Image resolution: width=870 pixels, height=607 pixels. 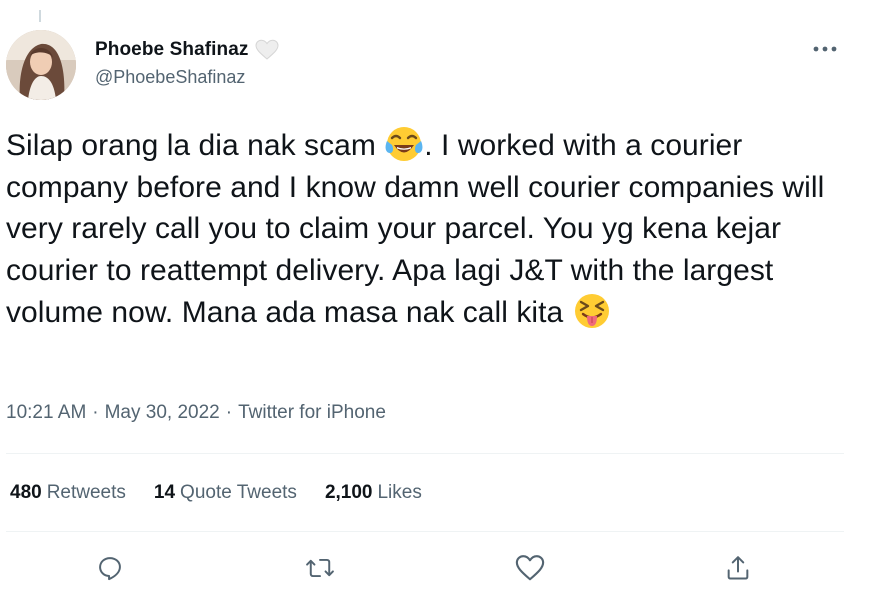 I want to click on share-icon, so click(x=738, y=568).